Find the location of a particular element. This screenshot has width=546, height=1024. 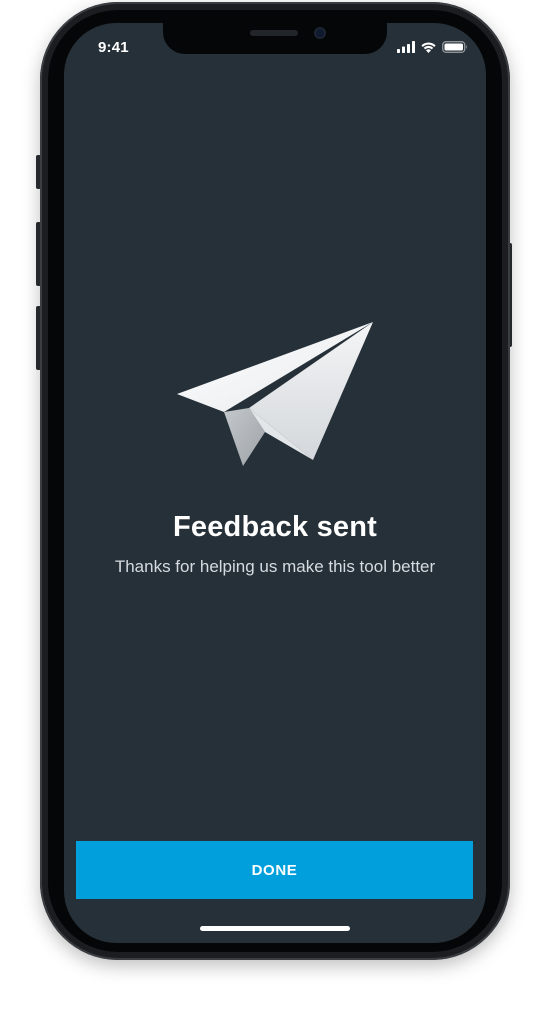

earpiece-speaker is located at coordinates (274, 33).